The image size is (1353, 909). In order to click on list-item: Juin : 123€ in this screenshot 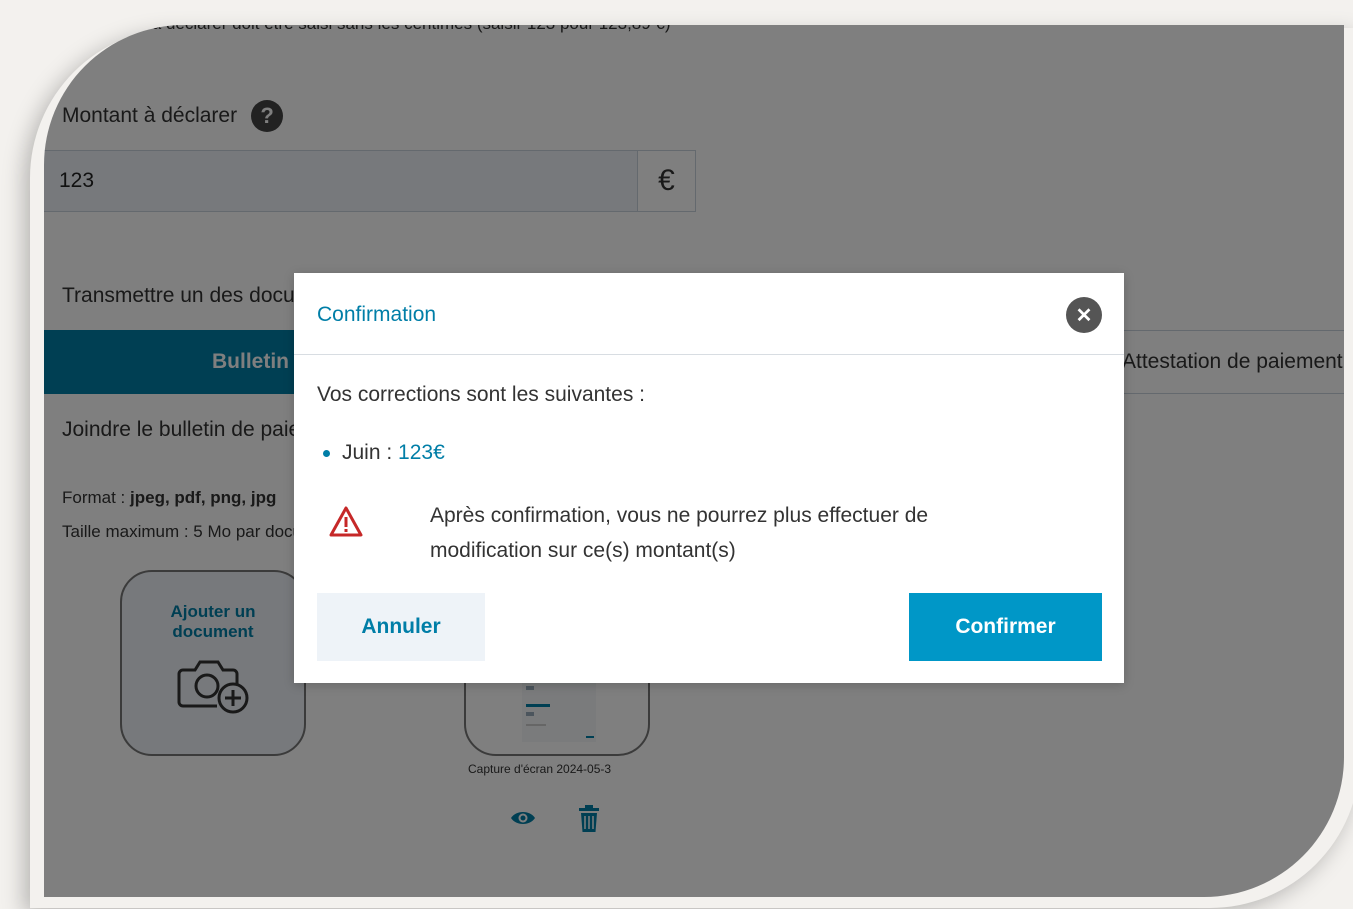, I will do `click(381, 453)`.